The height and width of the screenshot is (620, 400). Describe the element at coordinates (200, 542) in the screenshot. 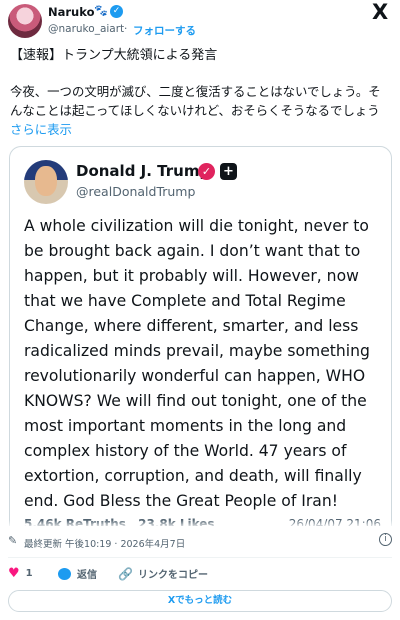

I see `meta-row: ✎ 最終更新 午後10:19 · 2026年4月7日 i` at that location.